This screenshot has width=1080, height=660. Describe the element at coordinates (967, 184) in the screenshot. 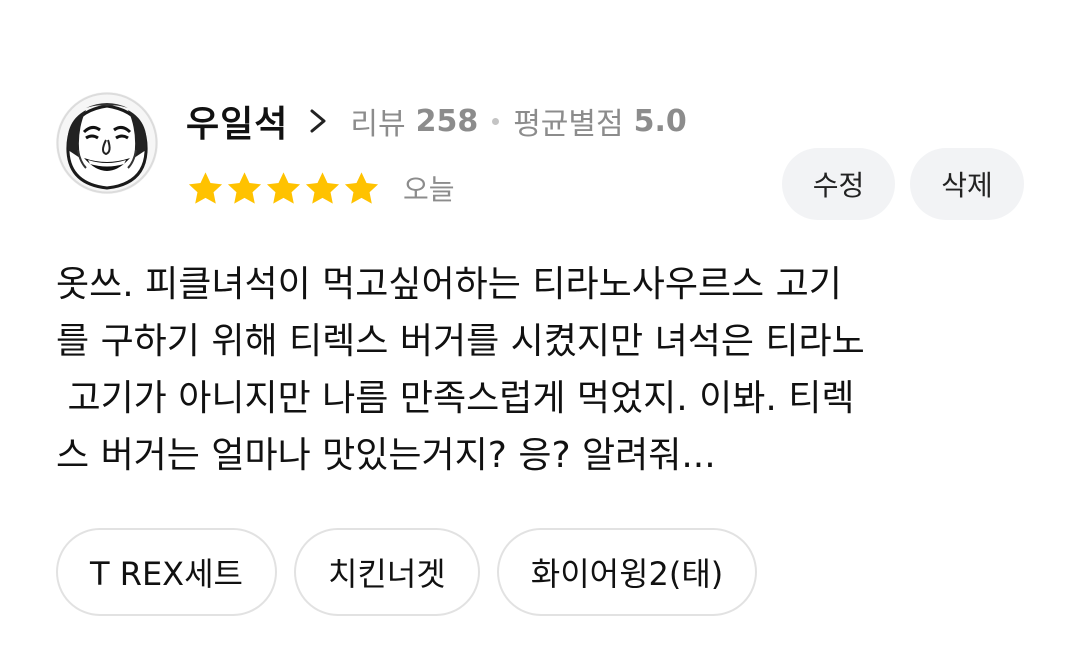

I see `delete-button: 삭제` at that location.